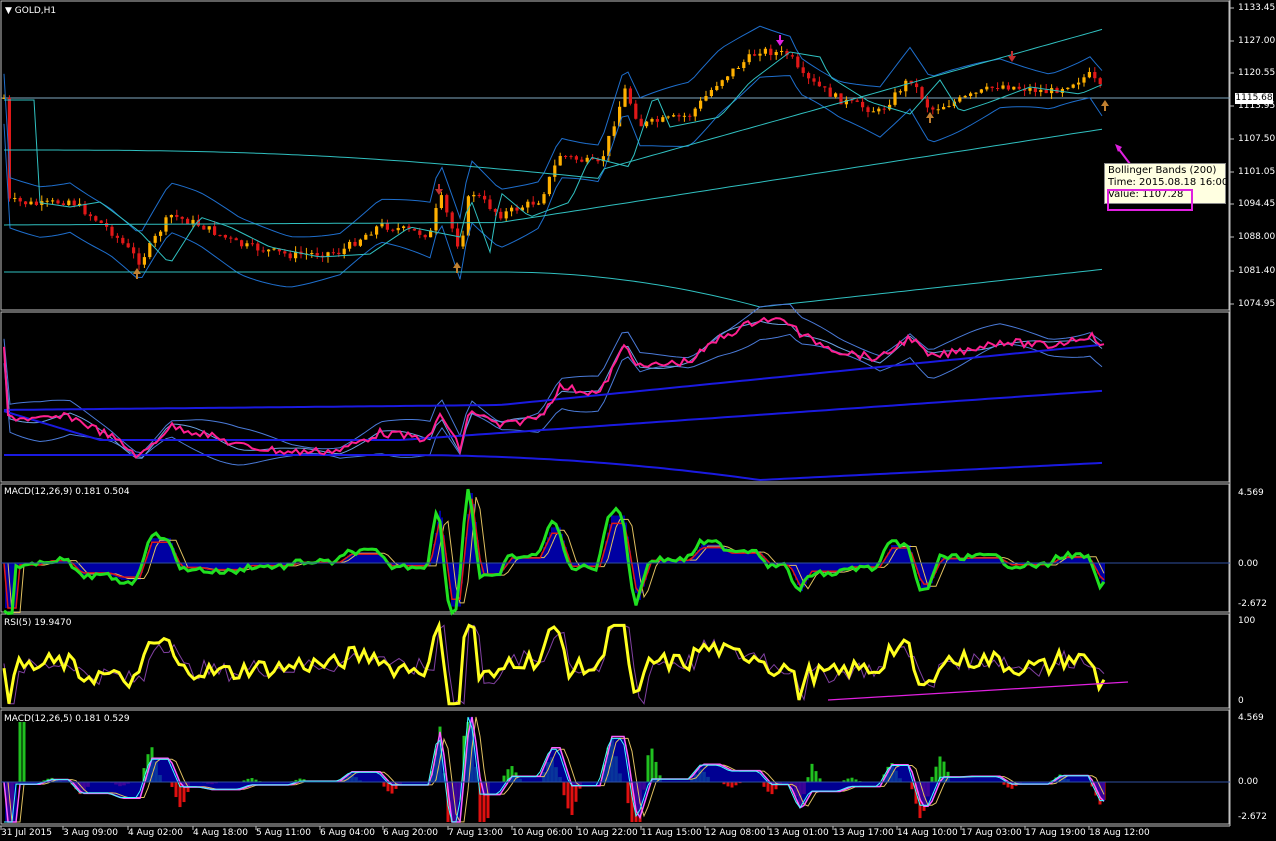 The height and width of the screenshot is (841, 1276). Describe the element at coordinates (410, 833) in the screenshot. I see `time-tick: 6 Aug 20:00` at that location.